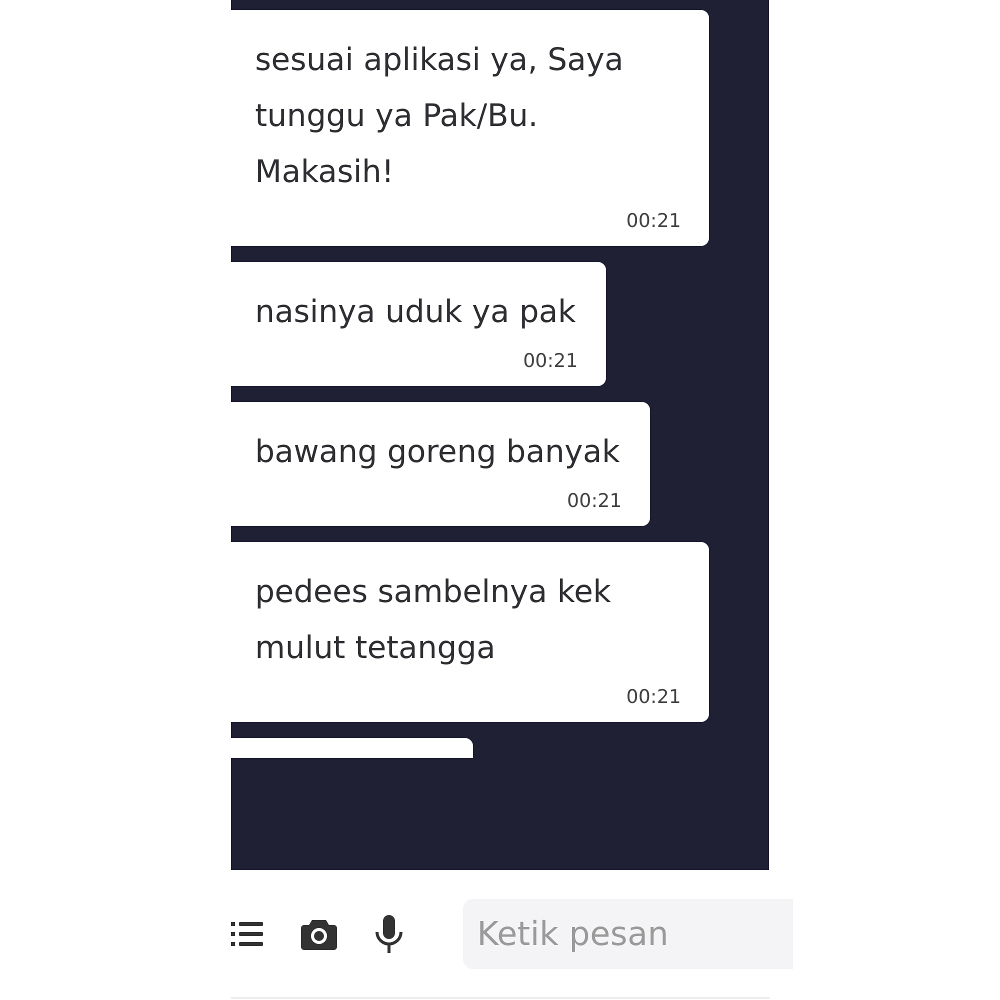 This screenshot has height=1000, width=1000. Describe the element at coordinates (437, 452) in the screenshot. I see `message-text: bawang goreng banyak` at that location.